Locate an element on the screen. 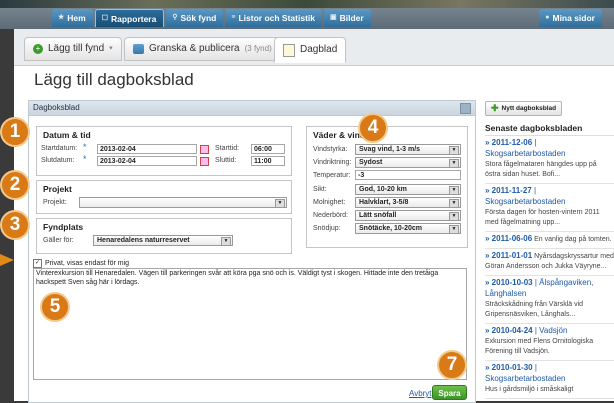 Image resolution: width=614 pixels, height=403 pixels. tab-review-publish: Granska & publicera (3 fynd) ▾ is located at coordinates (207, 49).